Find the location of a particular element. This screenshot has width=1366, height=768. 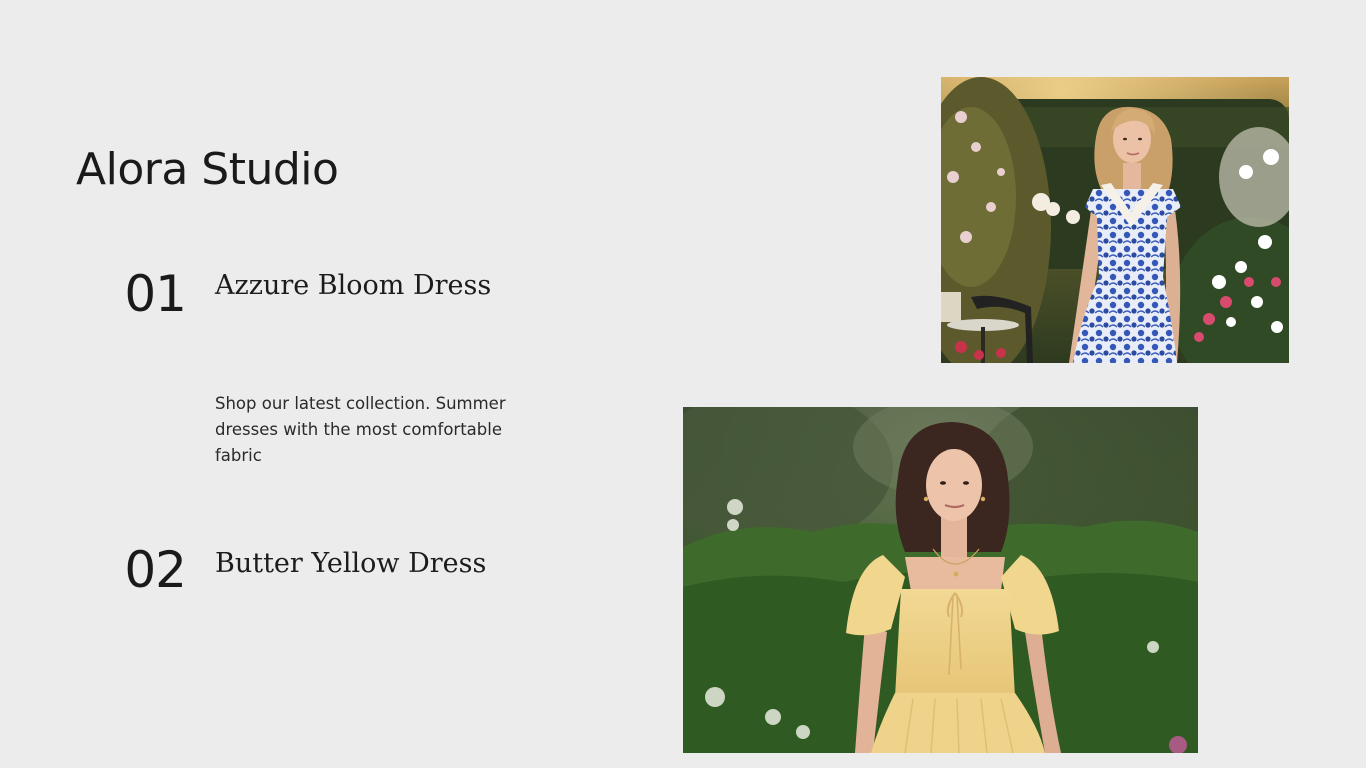

product-title-azzure-bloom: Azzure Bloom Dress is located at coordinates (353, 286).